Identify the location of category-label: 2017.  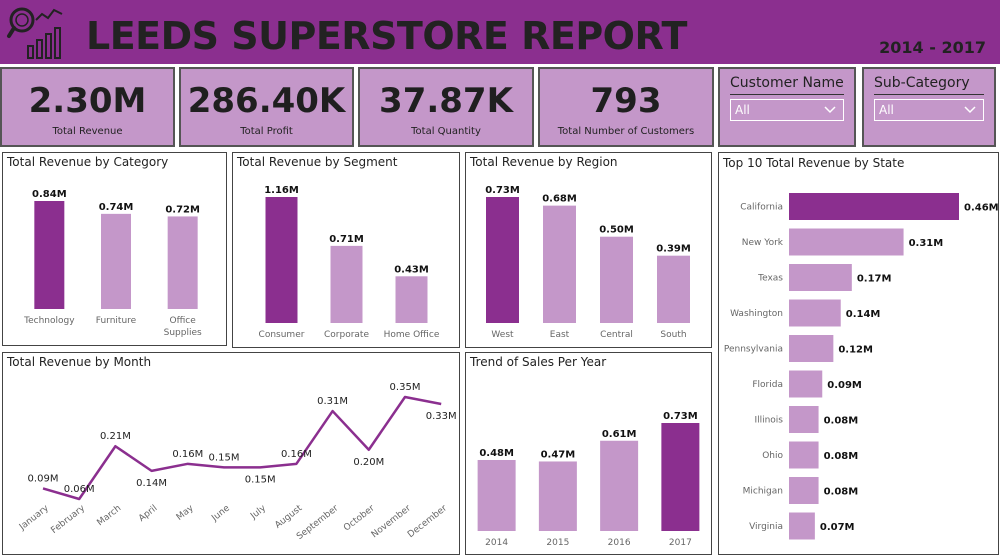
(680, 543).